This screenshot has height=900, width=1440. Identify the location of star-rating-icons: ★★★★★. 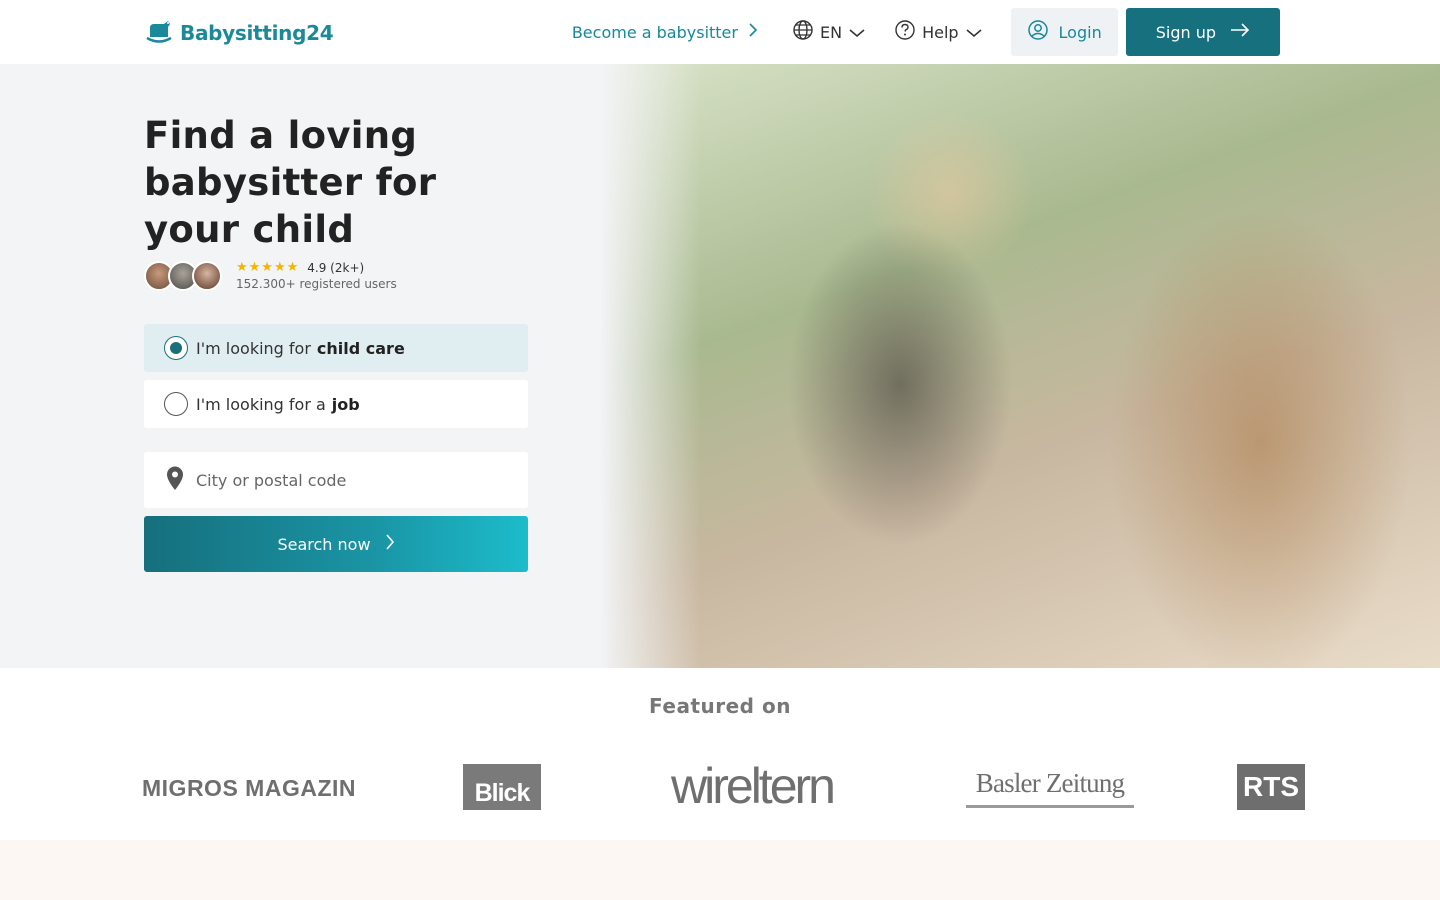
(268, 267).